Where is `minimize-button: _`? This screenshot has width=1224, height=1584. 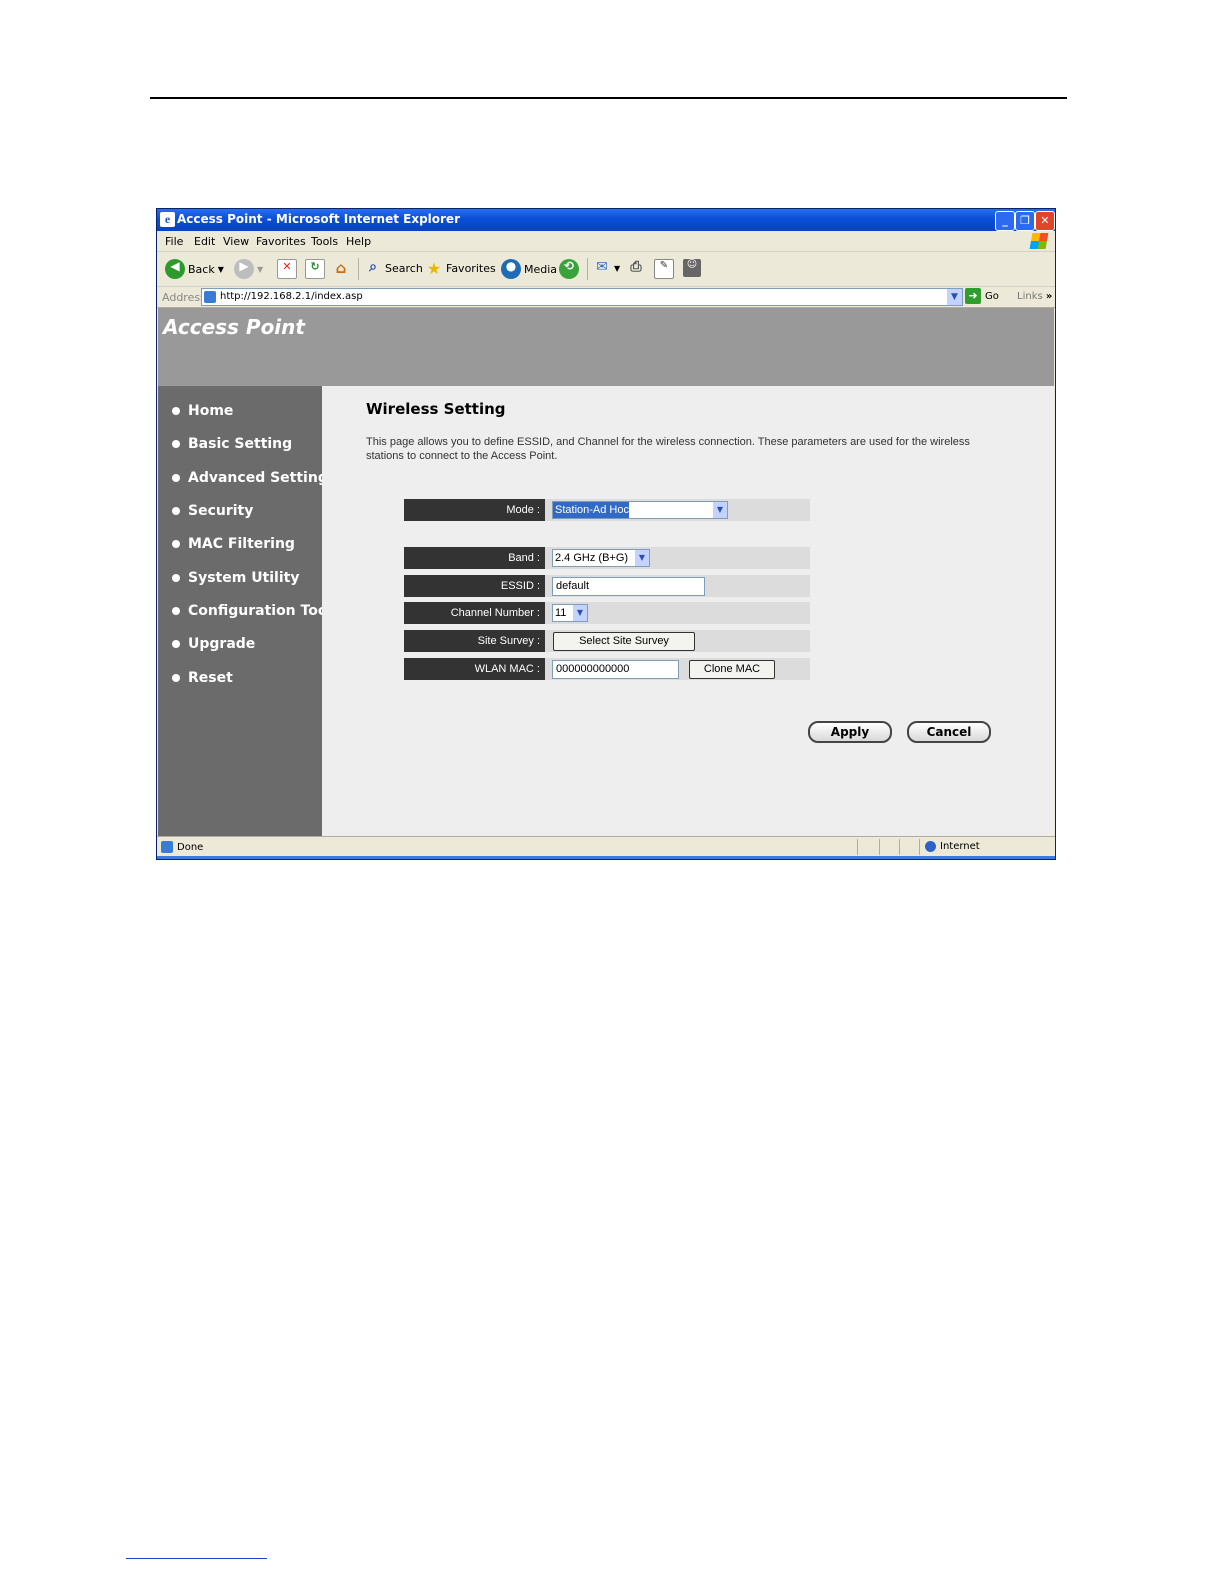 minimize-button: _ is located at coordinates (1005, 221).